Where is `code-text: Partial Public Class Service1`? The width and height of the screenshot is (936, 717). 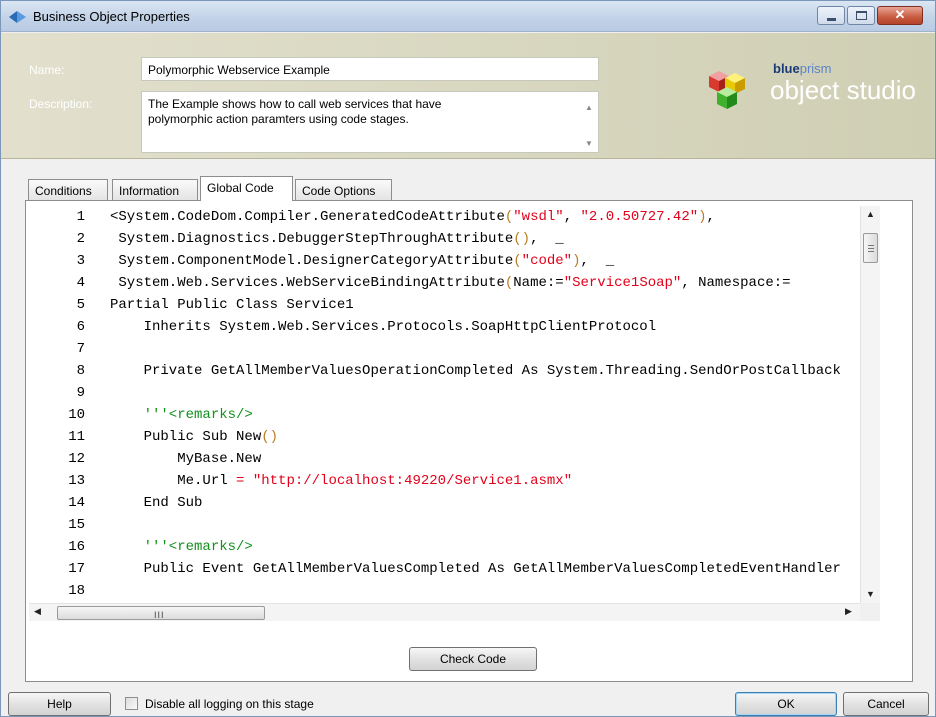 code-text: Partial Public Class Service1 is located at coordinates (232, 305).